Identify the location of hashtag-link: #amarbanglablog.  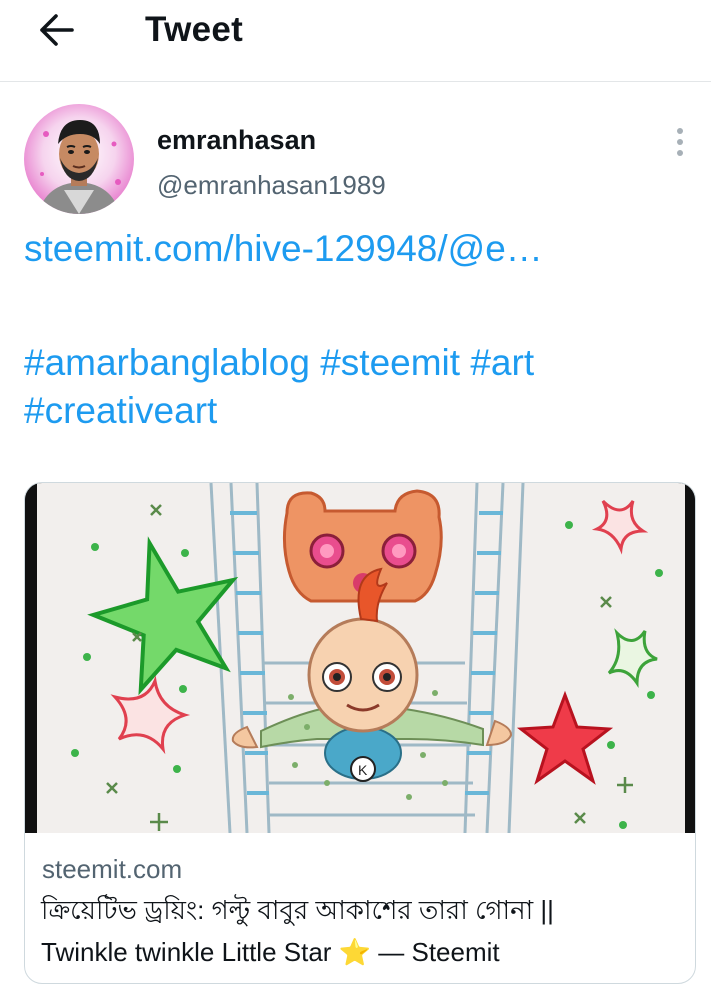
(167, 362).